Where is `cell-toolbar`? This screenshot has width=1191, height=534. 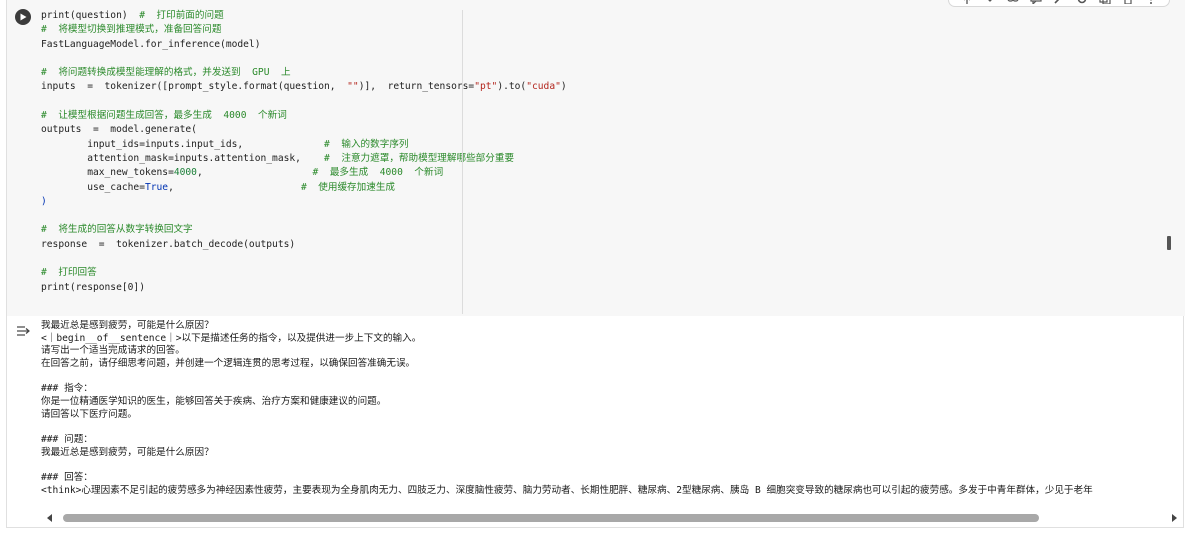 cell-toolbar is located at coordinates (1059, 3).